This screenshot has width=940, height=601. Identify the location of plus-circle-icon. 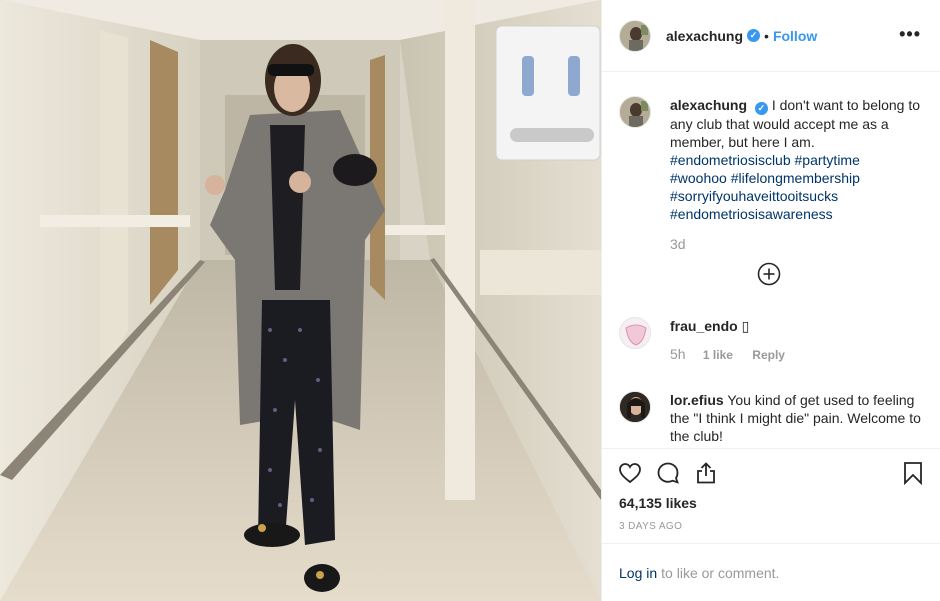
(769, 274).